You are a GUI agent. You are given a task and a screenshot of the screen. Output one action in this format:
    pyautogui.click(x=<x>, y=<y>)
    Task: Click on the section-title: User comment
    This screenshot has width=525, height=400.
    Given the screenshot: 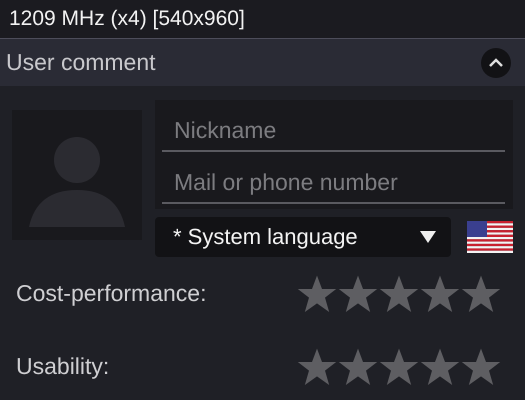 What is the action you would take?
    pyautogui.click(x=81, y=62)
    